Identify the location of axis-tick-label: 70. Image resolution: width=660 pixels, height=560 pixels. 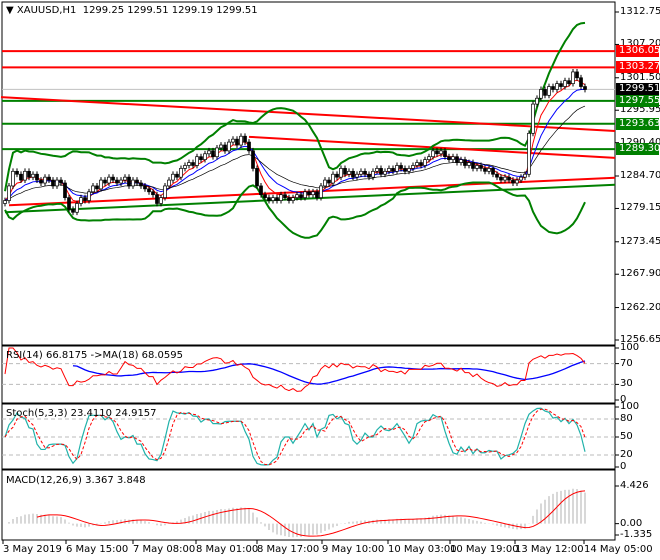
(626, 363).